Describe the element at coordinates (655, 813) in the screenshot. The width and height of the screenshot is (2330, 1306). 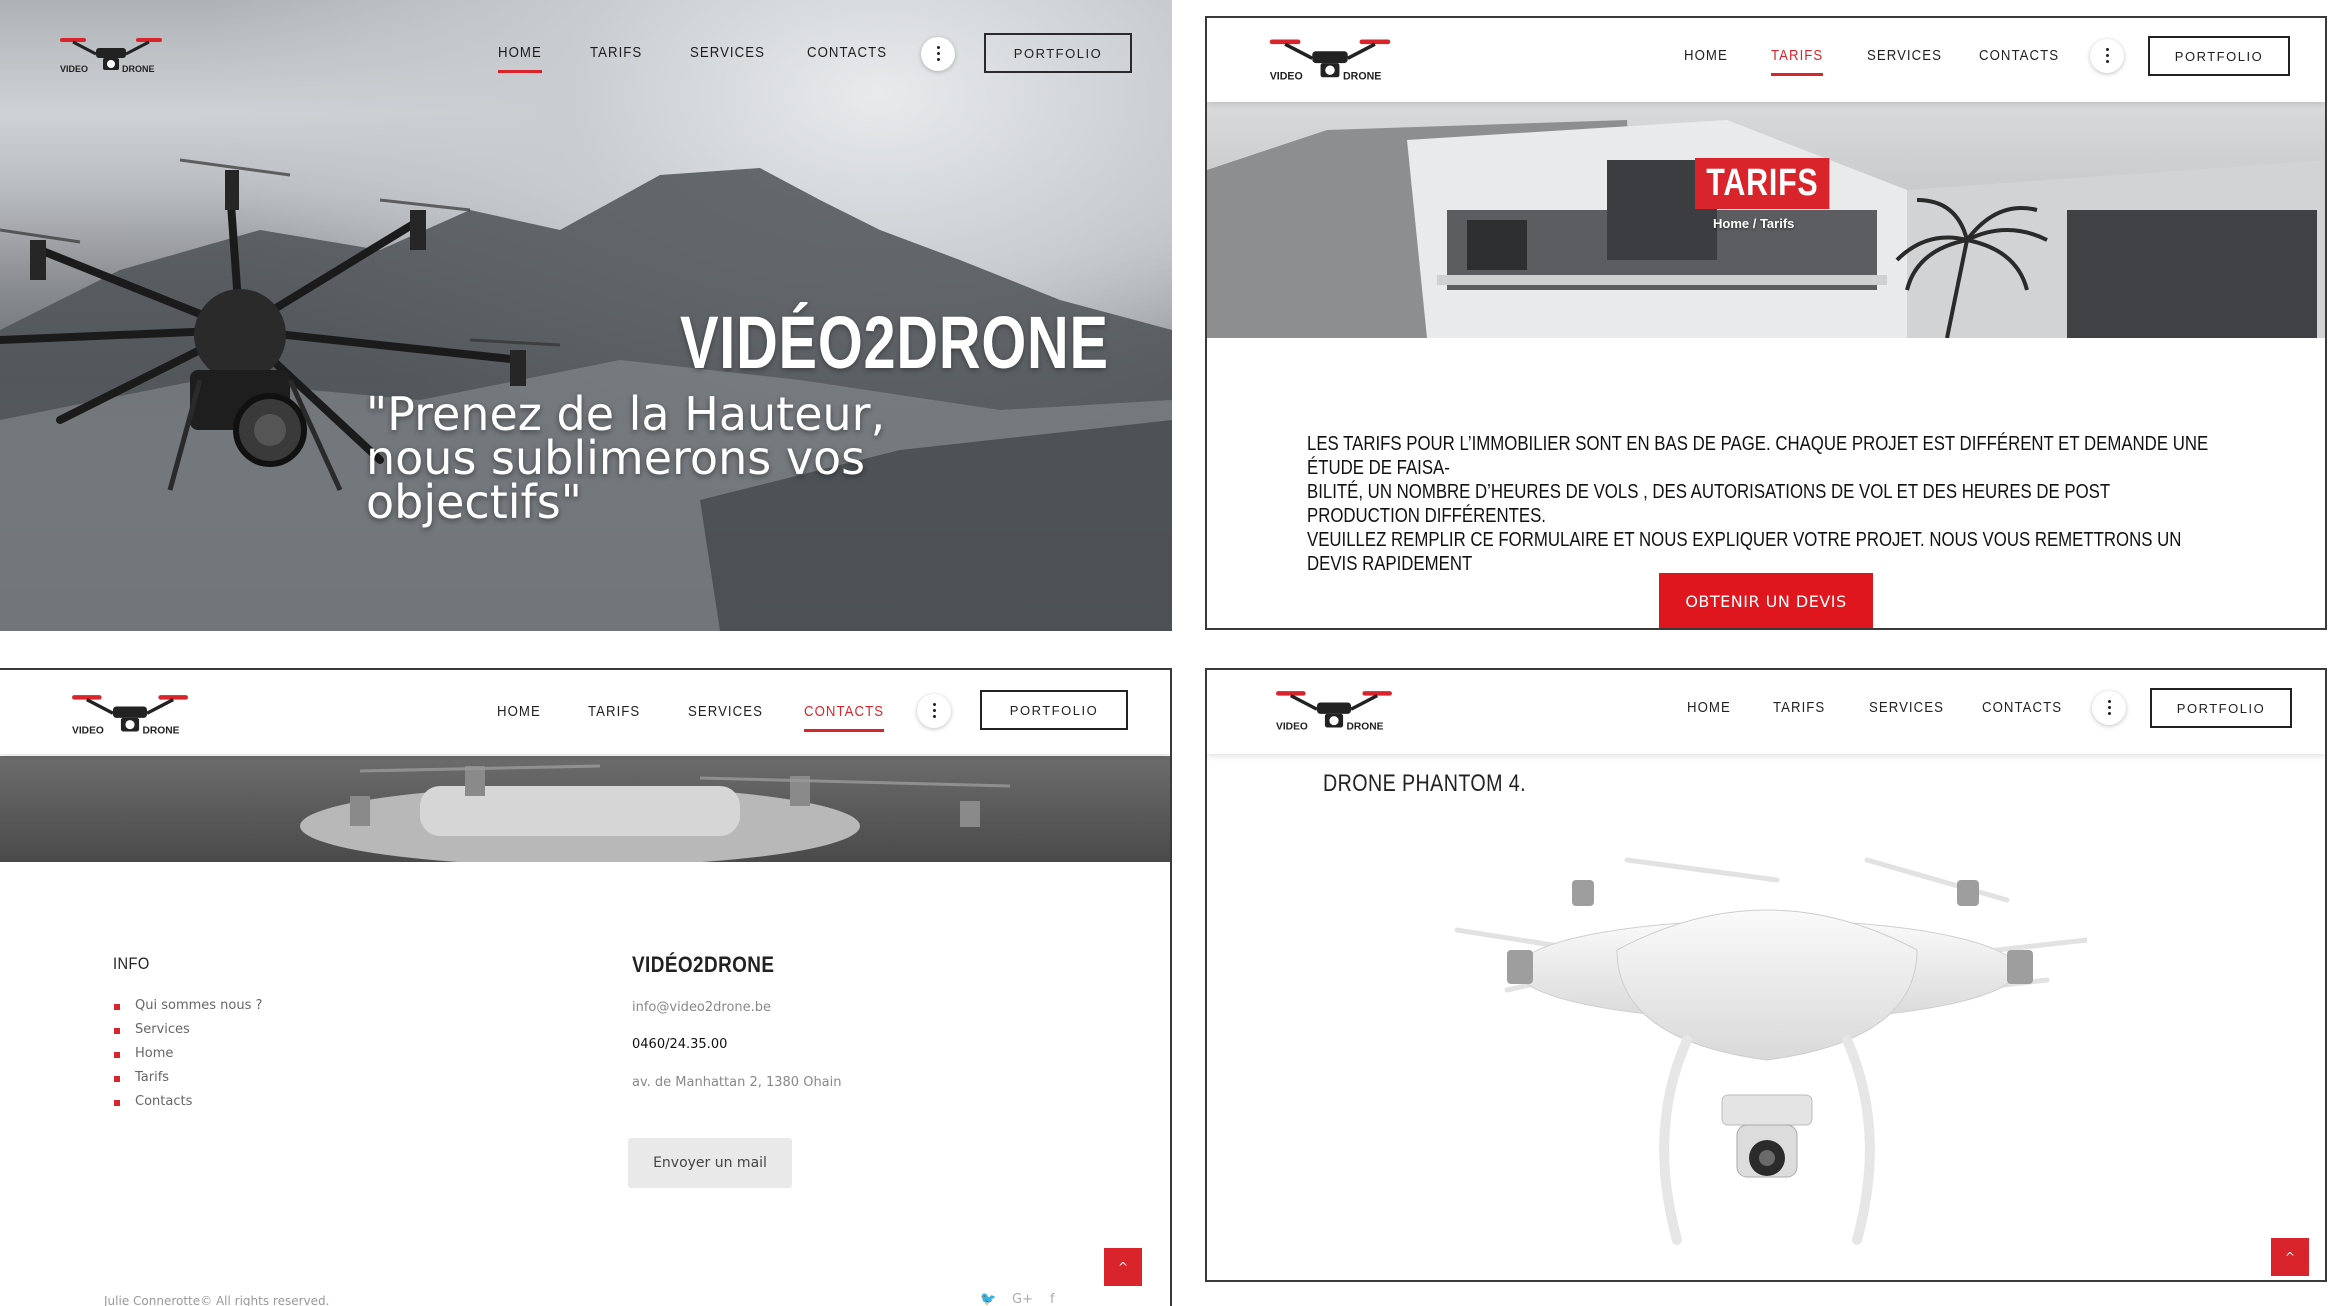
I see `drone-banner-photo` at that location.